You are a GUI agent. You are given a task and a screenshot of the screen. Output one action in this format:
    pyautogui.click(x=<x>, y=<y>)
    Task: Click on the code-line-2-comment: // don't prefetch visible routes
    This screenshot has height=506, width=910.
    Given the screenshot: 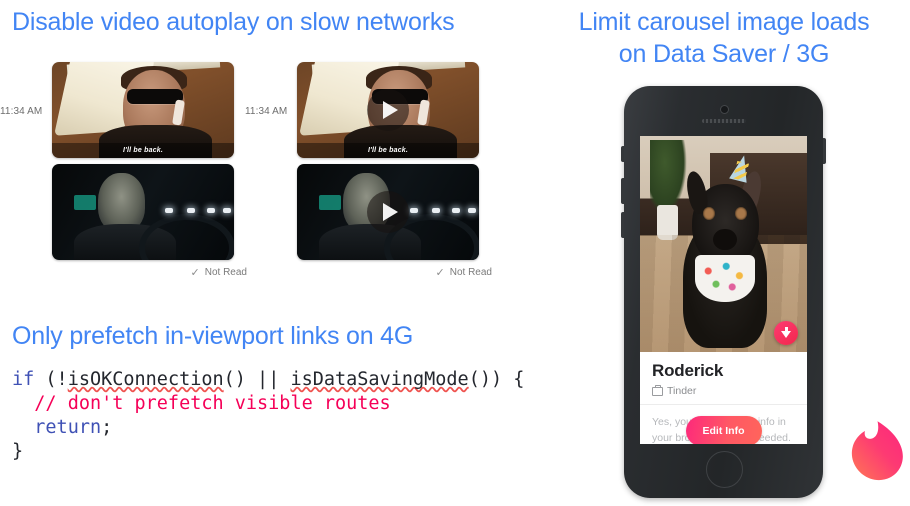 What is the action you would take?
    pyautogui.click(x=201, y=403)
    